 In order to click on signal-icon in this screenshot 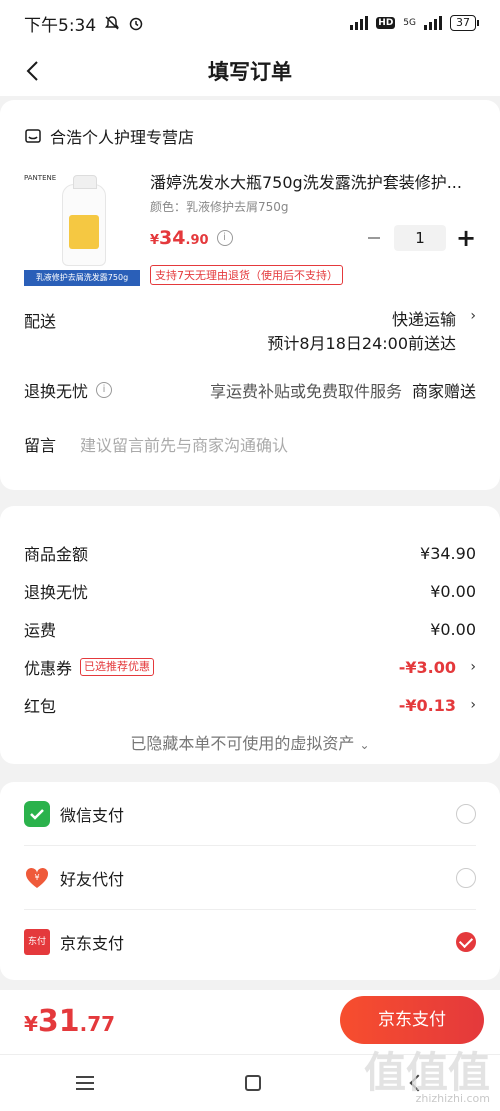, I will do `click(359, 23)`.